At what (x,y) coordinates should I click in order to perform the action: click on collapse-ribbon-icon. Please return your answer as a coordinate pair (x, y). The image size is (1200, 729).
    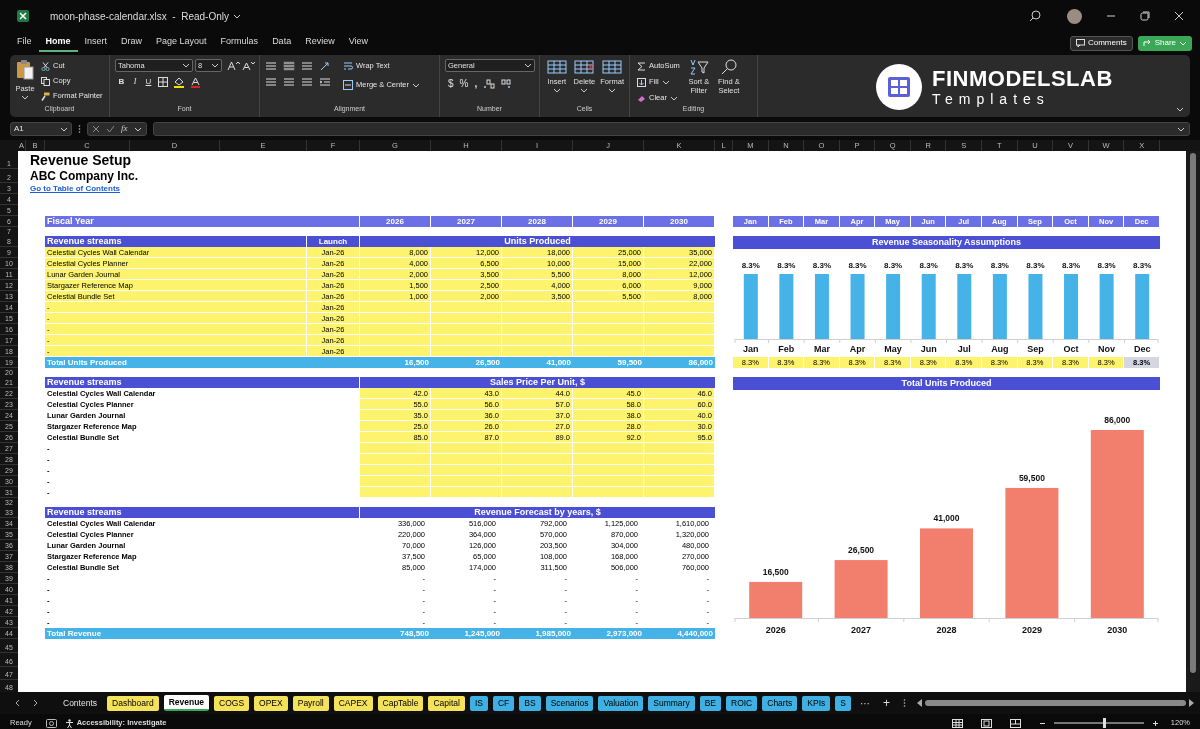
    Looking at the image, I should click on (1180, 109).